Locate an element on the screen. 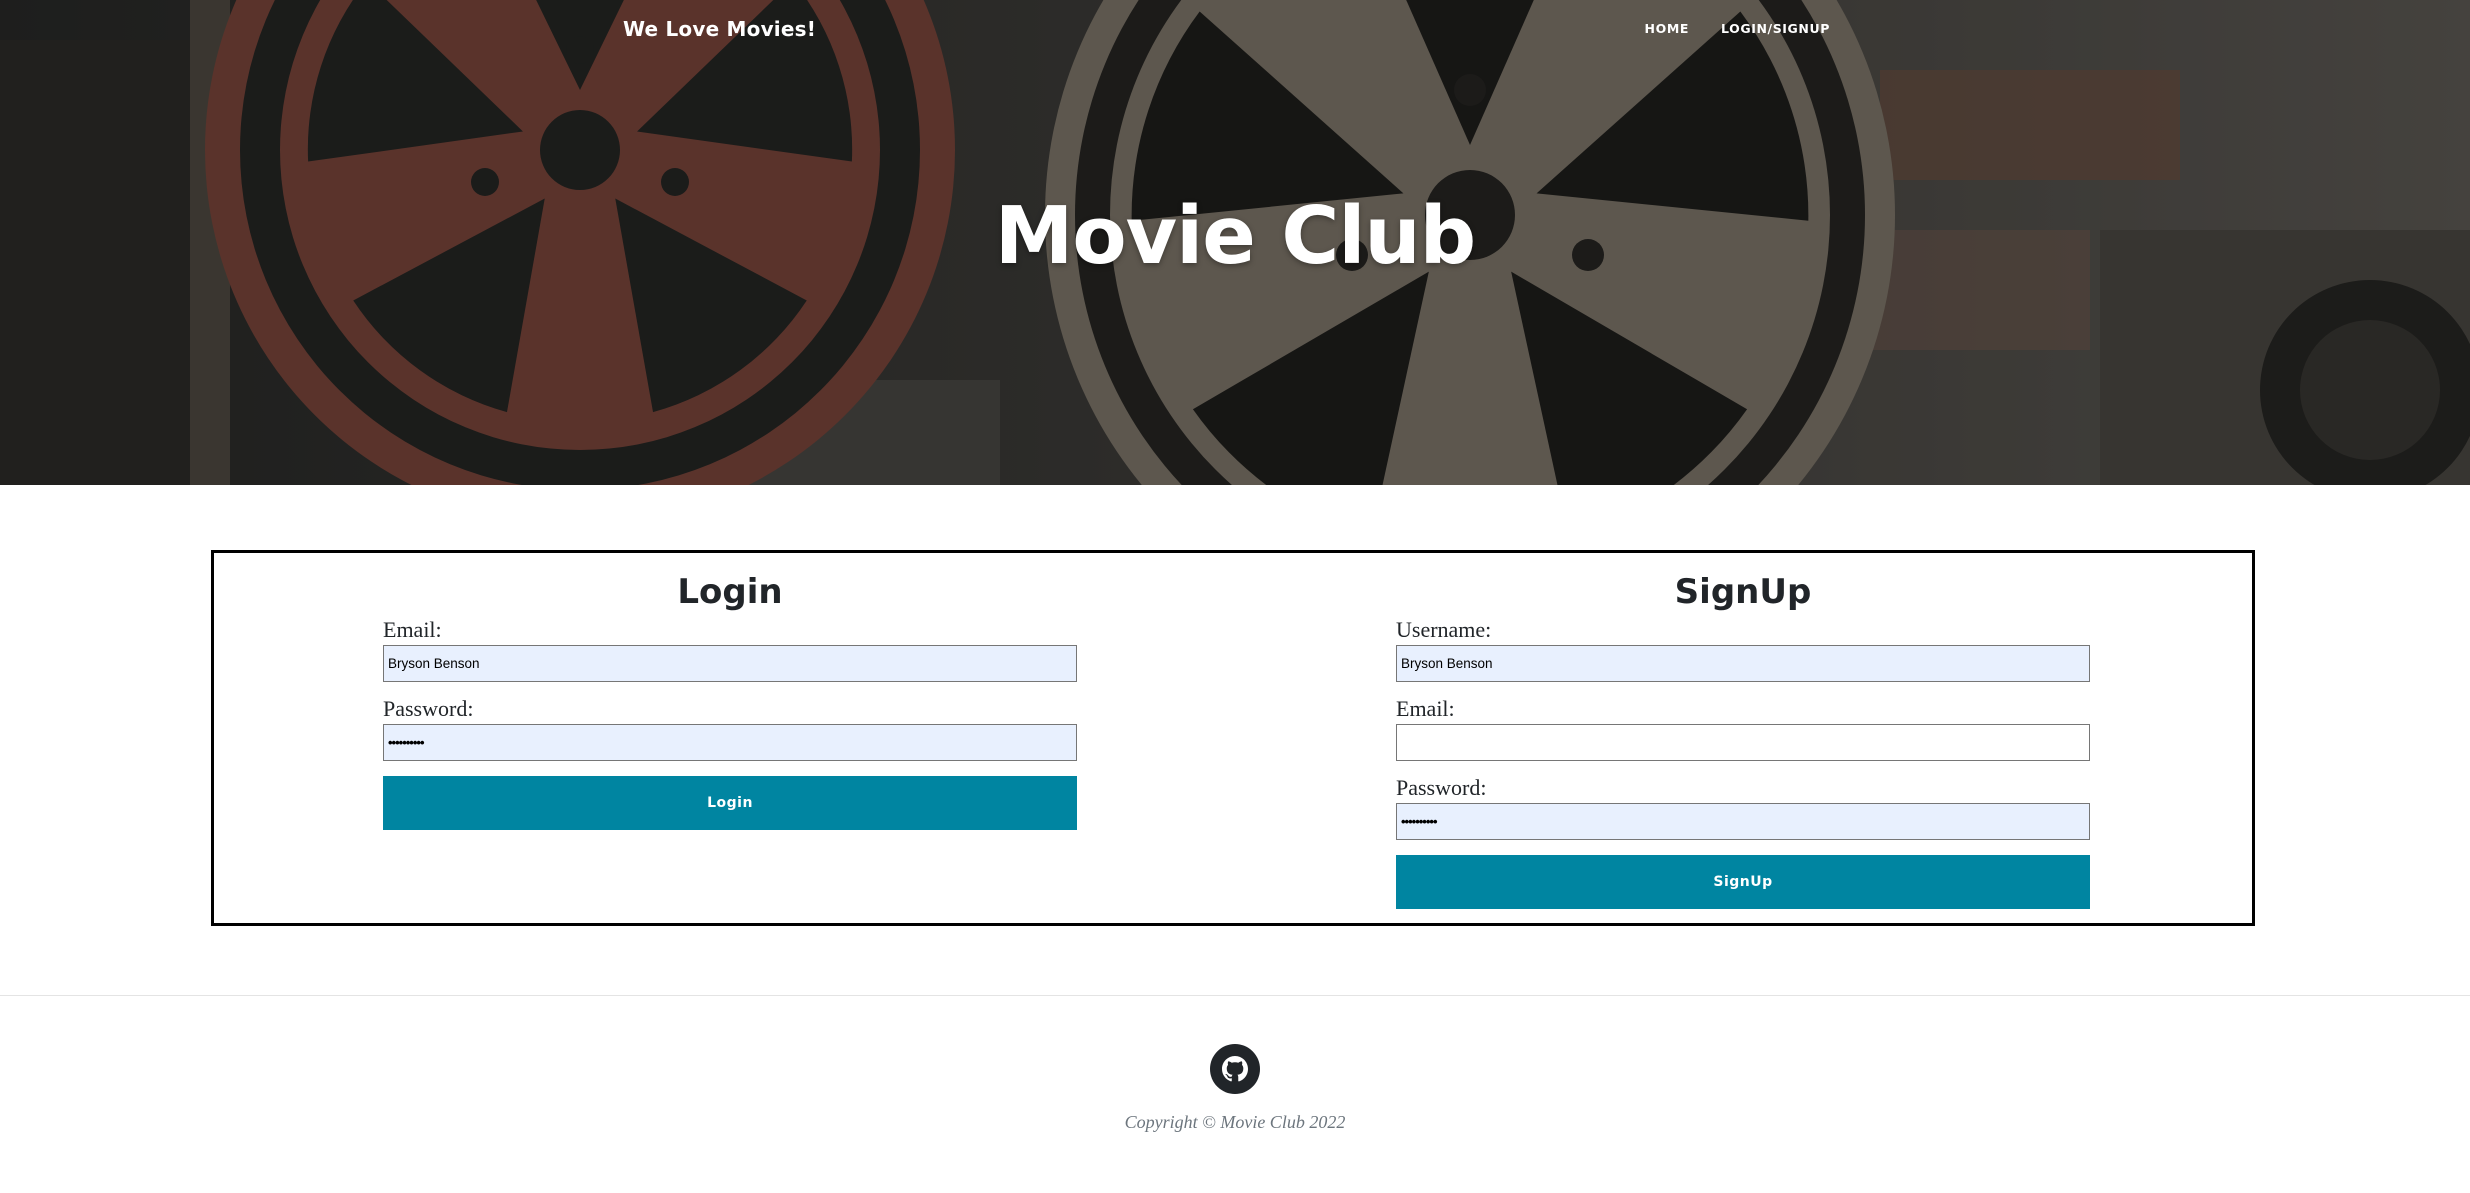 This screenshot has width=2470, height=1193. main-nav: HOME LOGIN/SIGNUP is located at coordinates (1737, 28).